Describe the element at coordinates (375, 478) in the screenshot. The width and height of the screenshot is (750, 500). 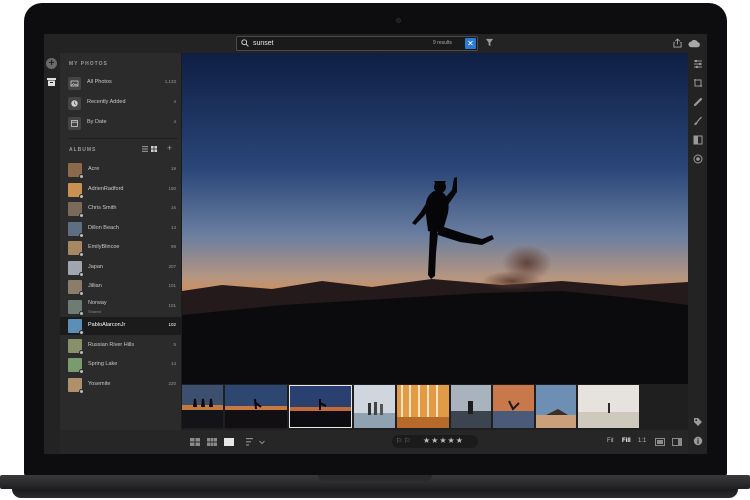
I see `laptop-notch` at that location.